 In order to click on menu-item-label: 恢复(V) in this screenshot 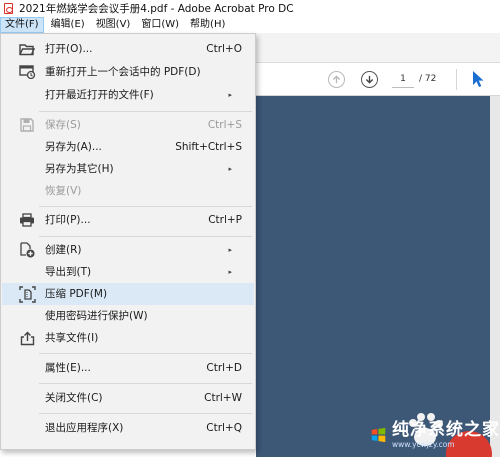, I will do `click(63, 191)`.